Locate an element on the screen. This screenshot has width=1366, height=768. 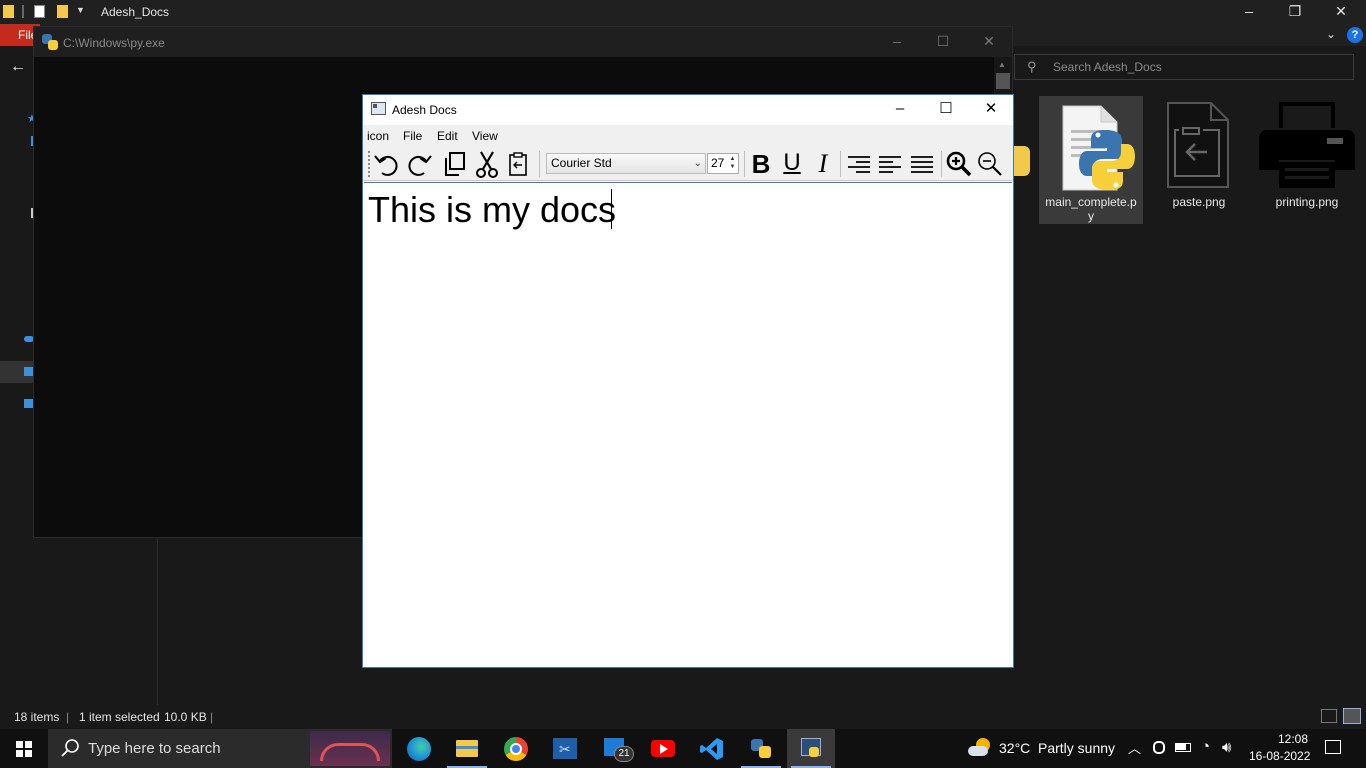
menu-view: View is located at coordinates (485, 136).